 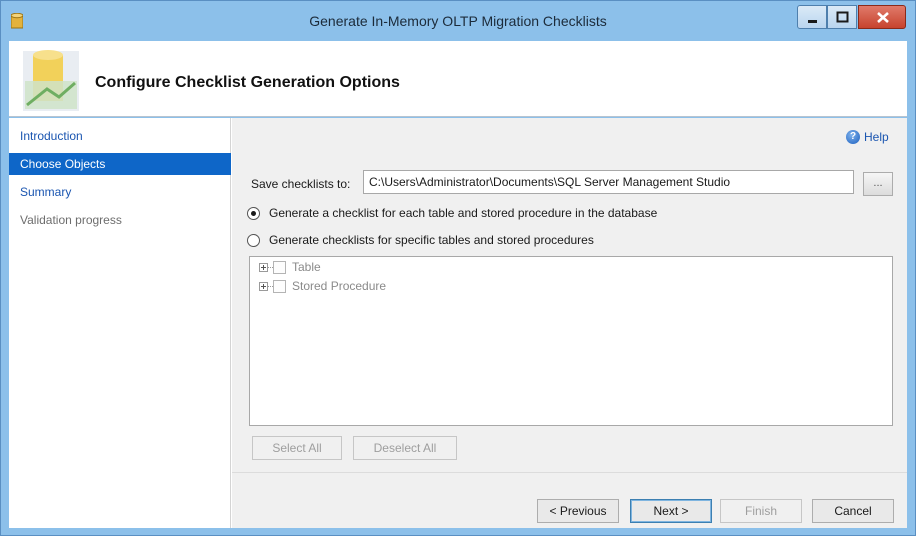 I want to click on sidebar-item-introduction: Introduction, so click(x=120, y=136).